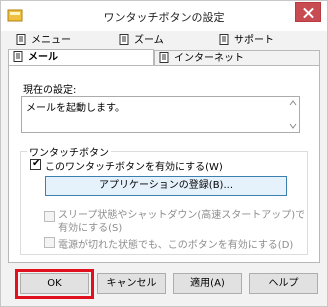  I want to click on tab-internet: インターネット, so click(237, 58).